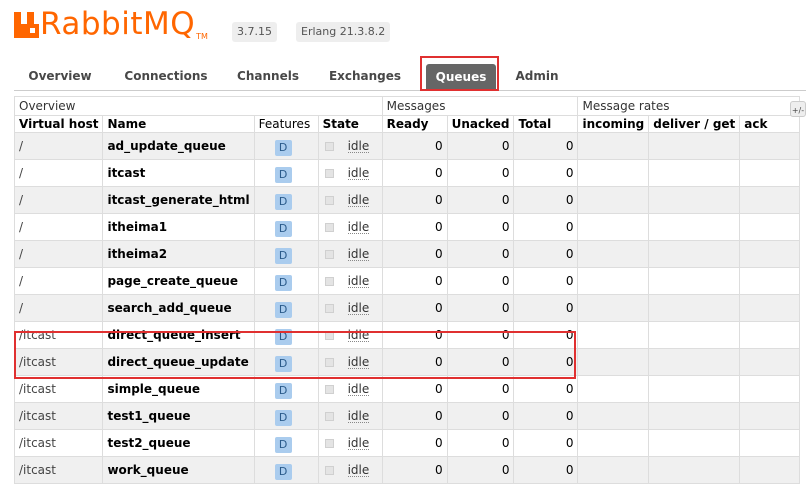 The width and height of the screenshot is (812, 504). I want to click on table-row: /itcast test2_queue D idle 0 0 0, so click(407, 443).